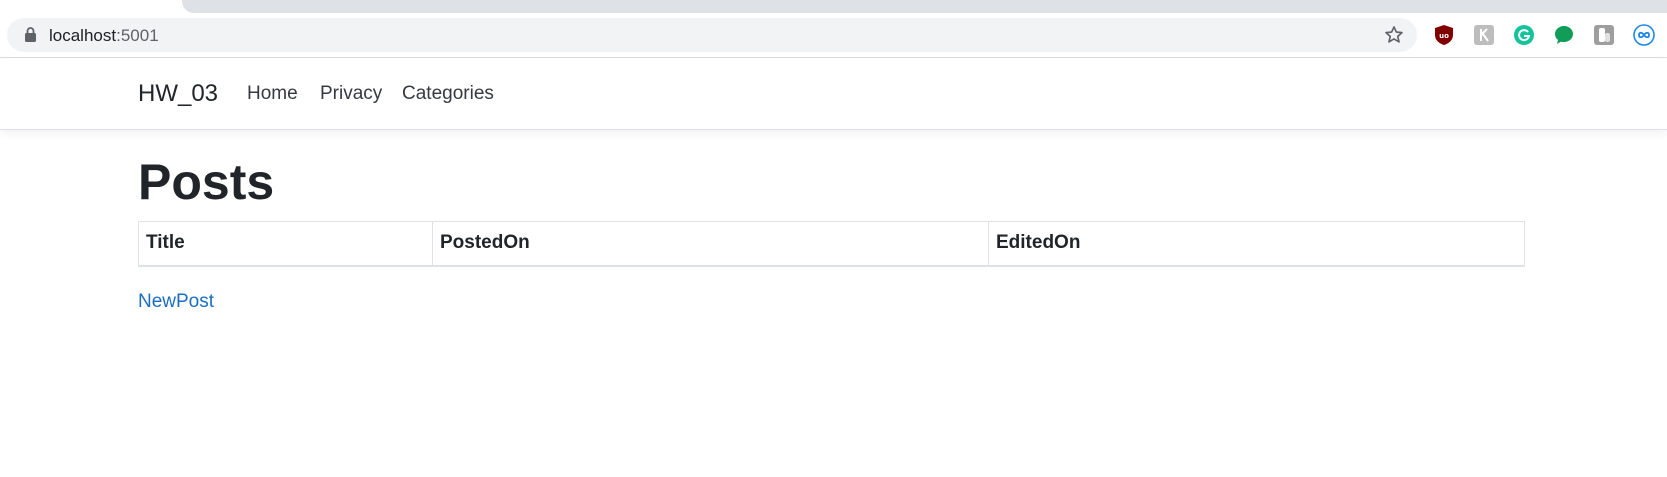 This screenshot has width=1667, height=477. Describe the element at coordinates (924, 6) in the screenshot. I see `tab-strip` at that location.